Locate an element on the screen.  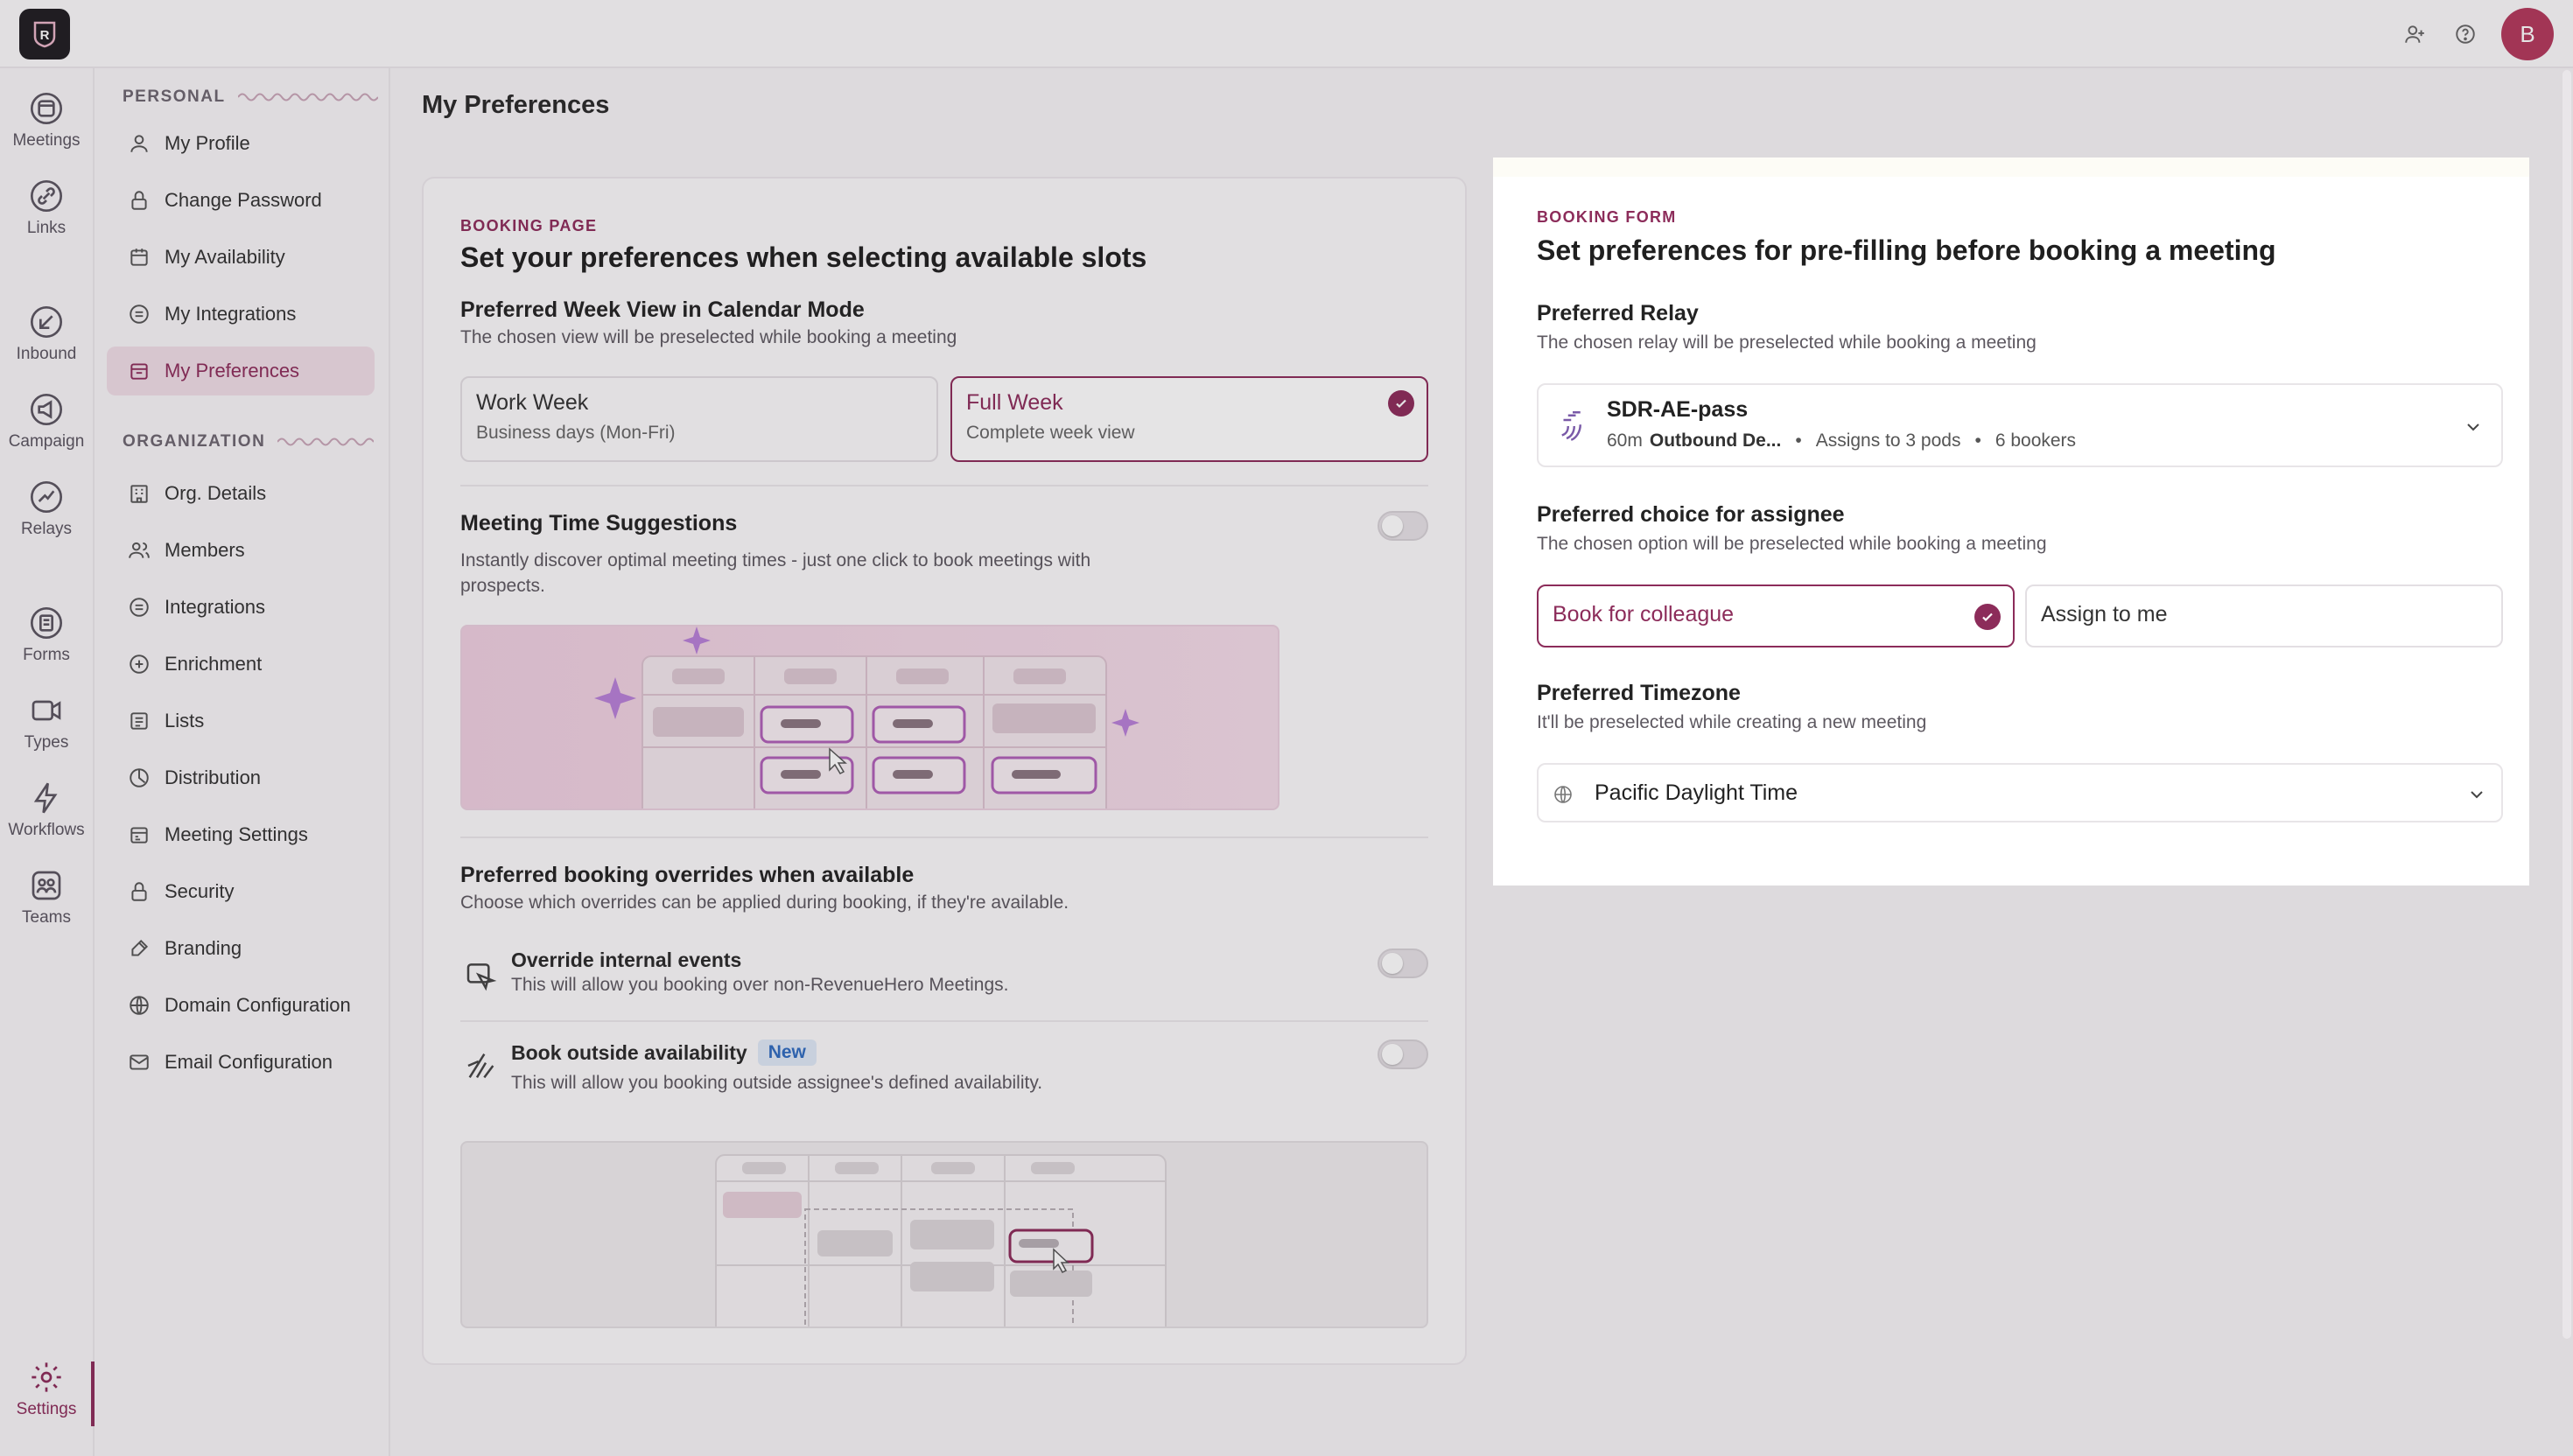
form-icon is located at coordinates (46, 623).